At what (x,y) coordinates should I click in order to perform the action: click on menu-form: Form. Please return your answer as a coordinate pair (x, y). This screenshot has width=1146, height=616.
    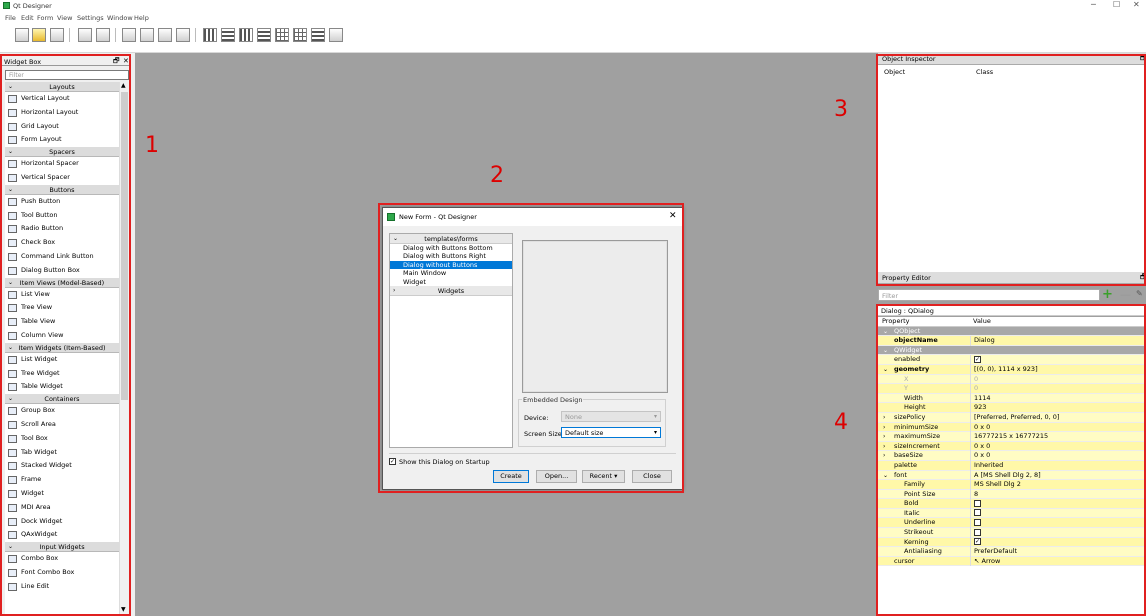
    Looking at the image, I should click on (45, 18).